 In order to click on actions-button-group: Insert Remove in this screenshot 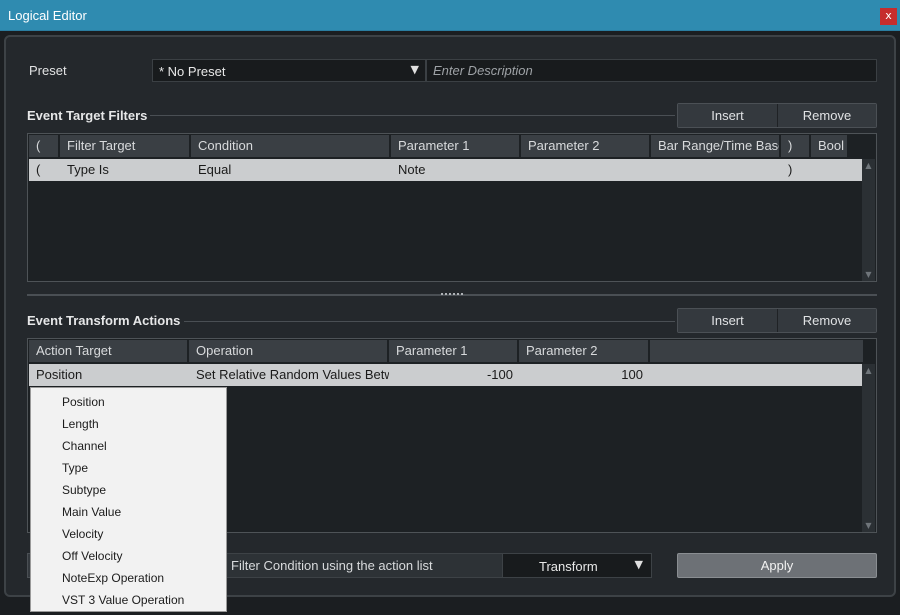, I will do `click(777, 320)`.